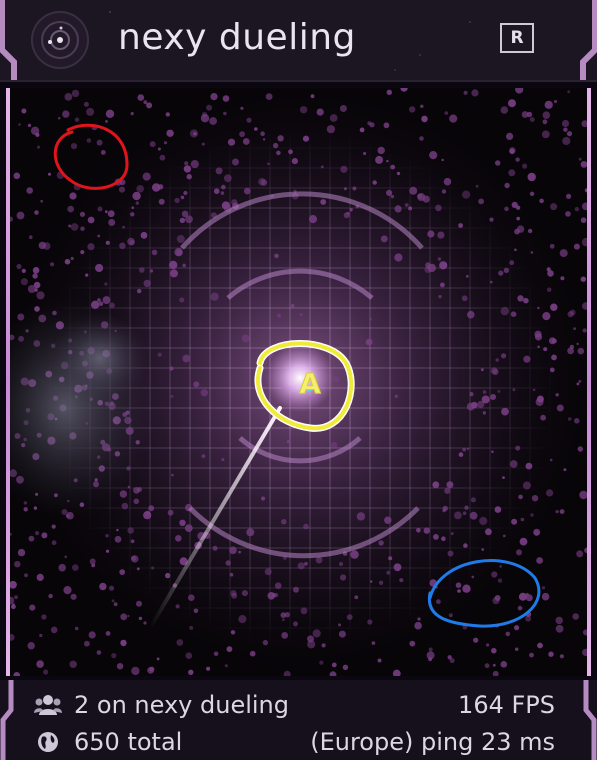 The height and width of the screenshot is (760, 597). Describe the element at coordinates (506, 705) in the screenshot. I see `fps-counter: 164 FPS` at that location.